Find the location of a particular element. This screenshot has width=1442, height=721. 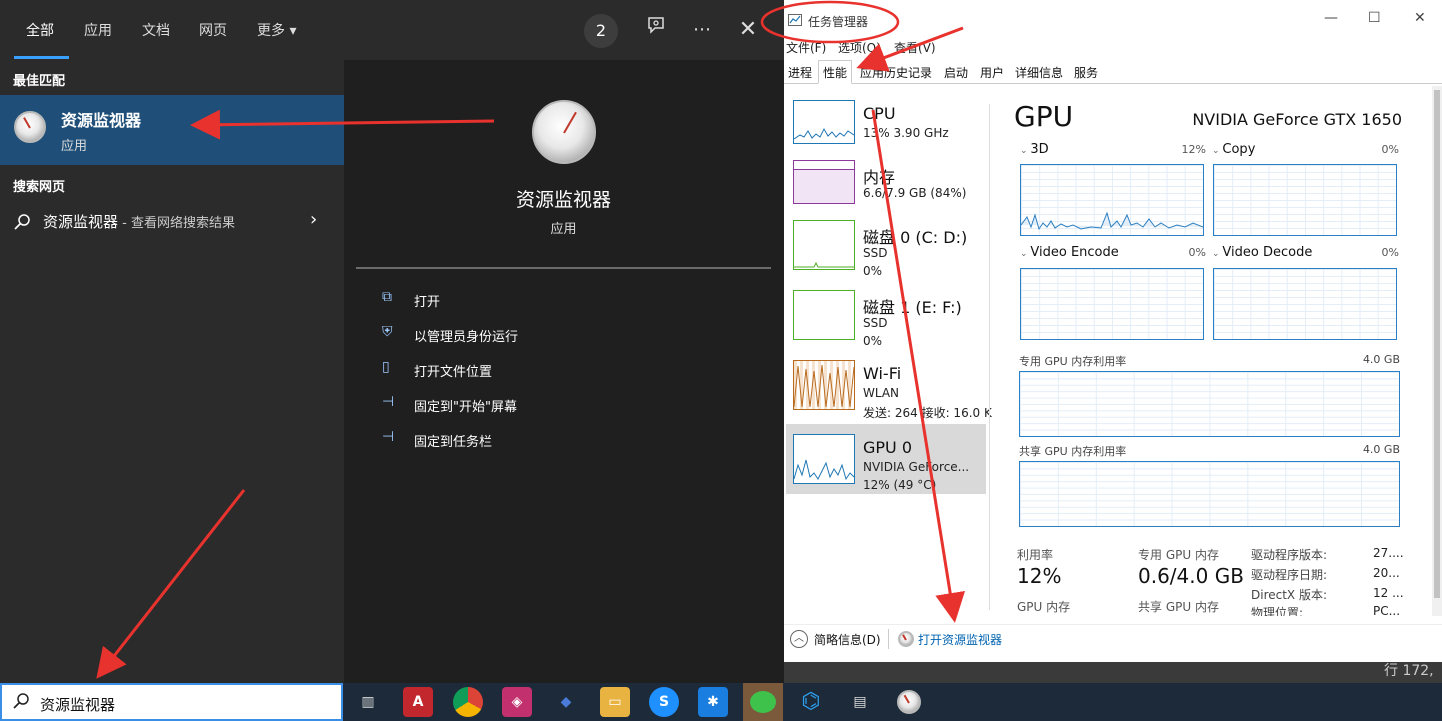

task-view-icon: ▥ is located at coordinates (368, 702).